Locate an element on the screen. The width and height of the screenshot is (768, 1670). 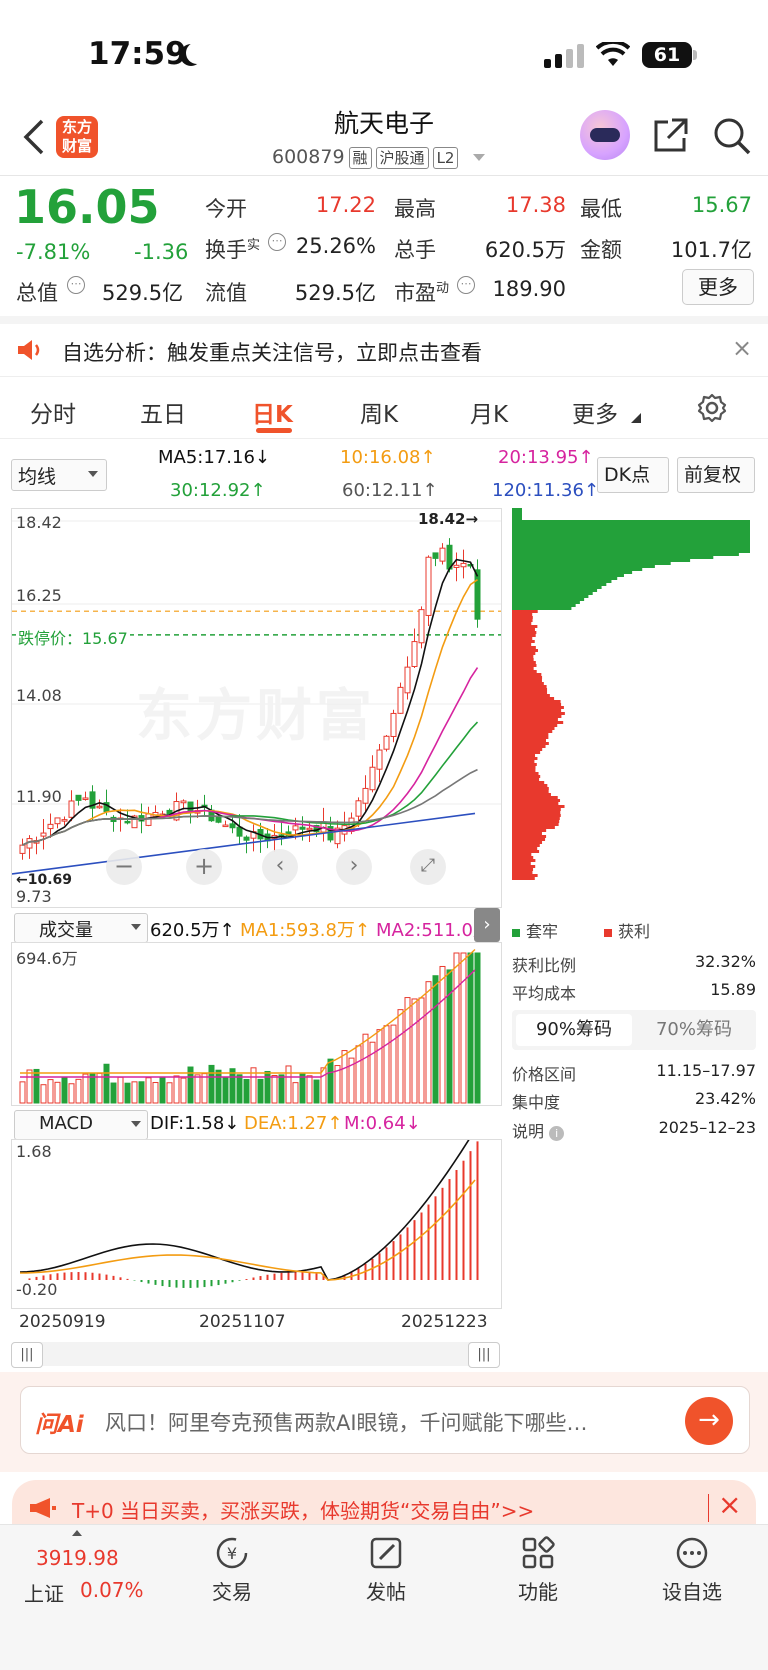
adjust-button: 前复权 is located at coordinates (716, 475).